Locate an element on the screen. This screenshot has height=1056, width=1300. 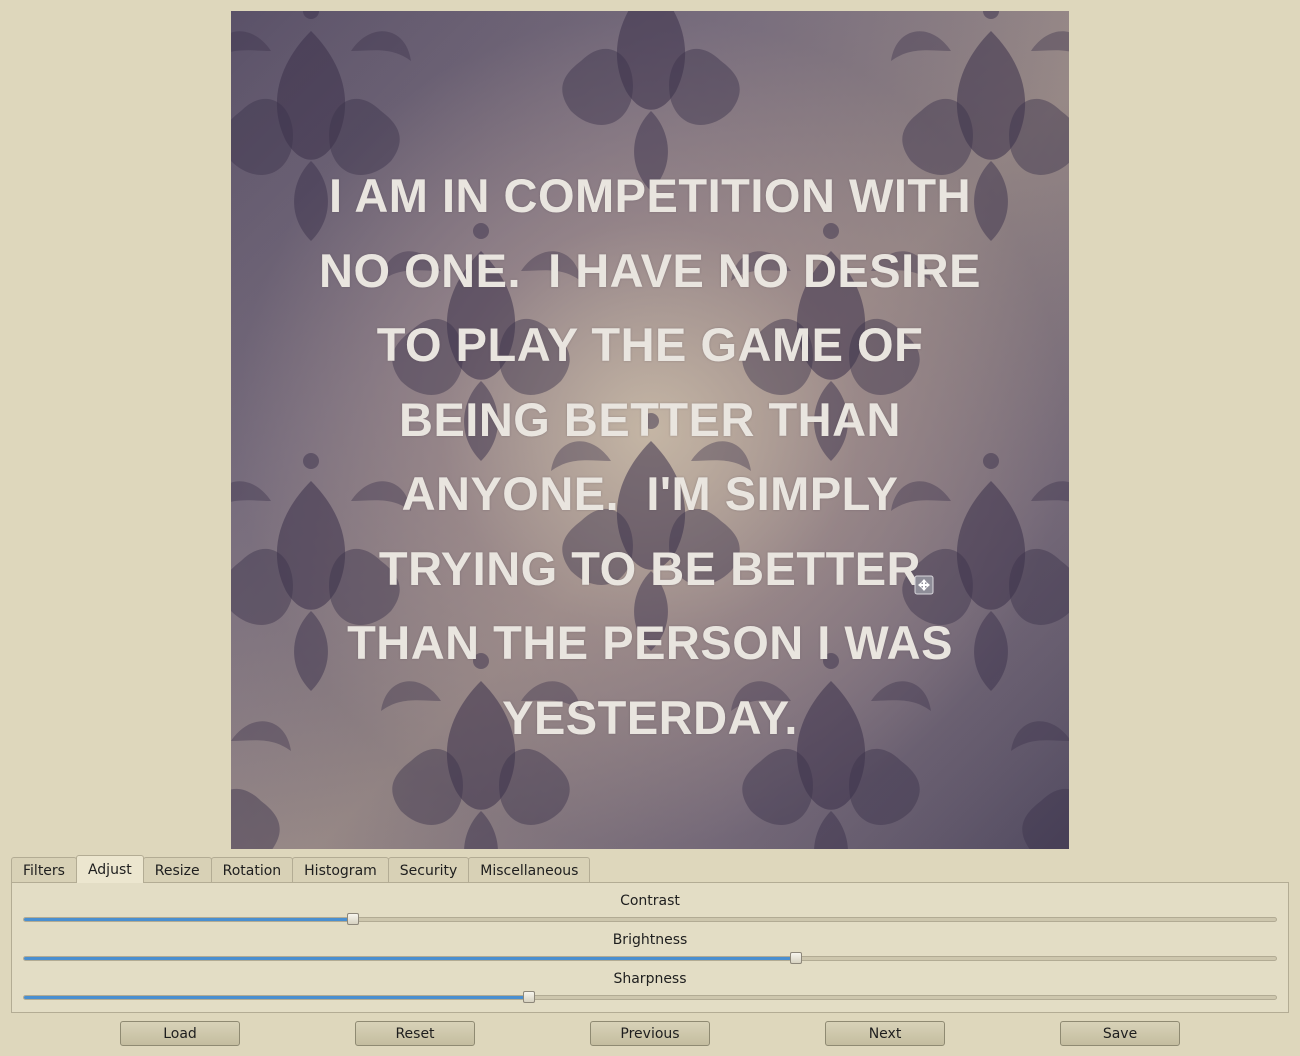
next-button: Next is located at coordinates (885, 1033).